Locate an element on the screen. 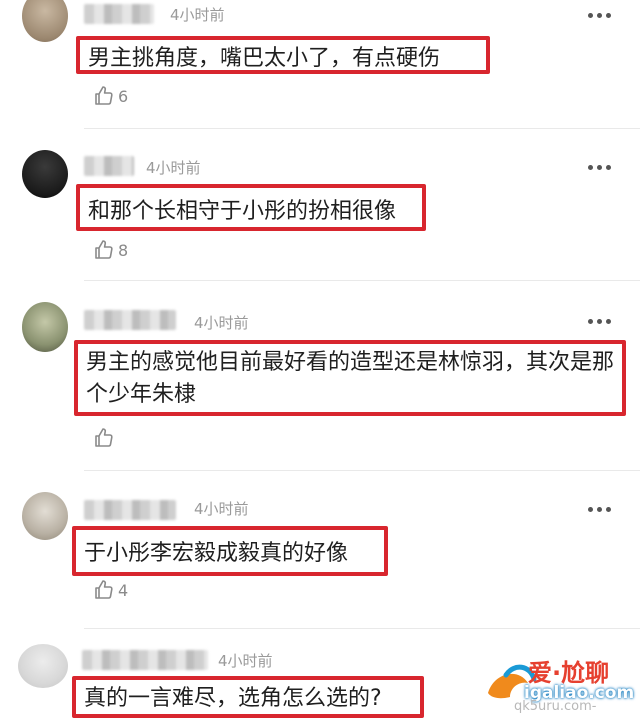  watermark-subdomain: qk5uru.com- is located at coordinates (555, 706).